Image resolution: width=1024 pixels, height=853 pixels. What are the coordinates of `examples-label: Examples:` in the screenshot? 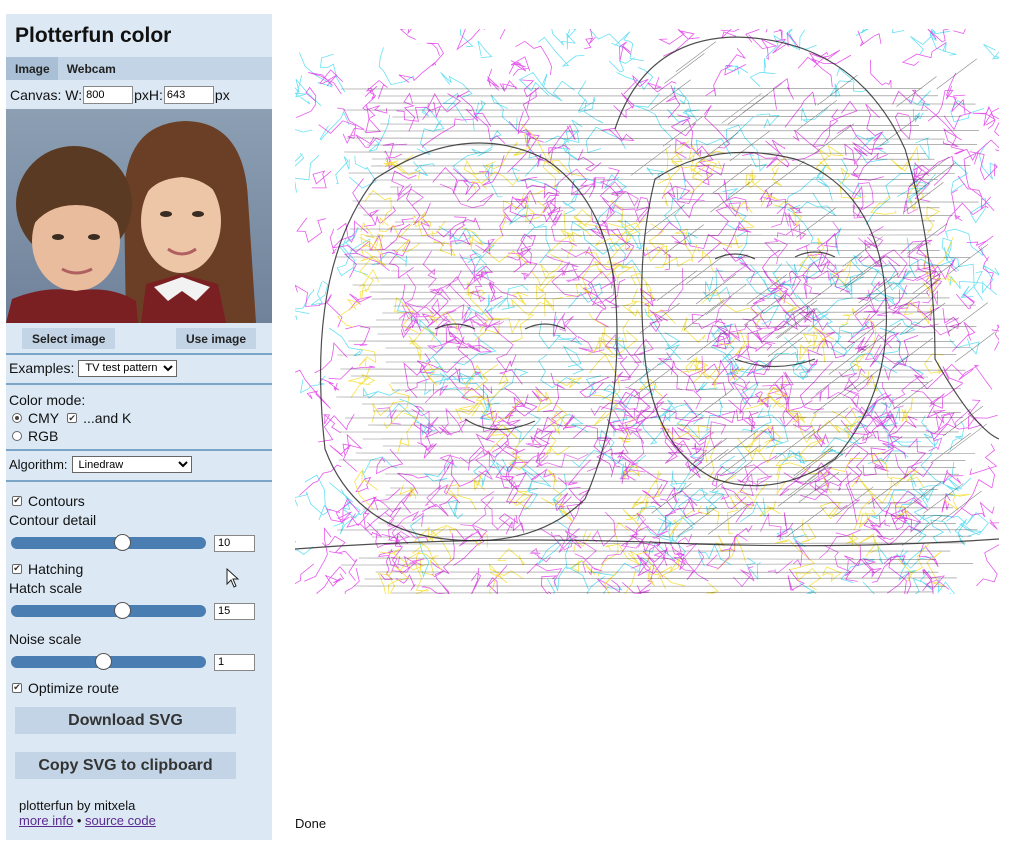 It's located at (42, 368).